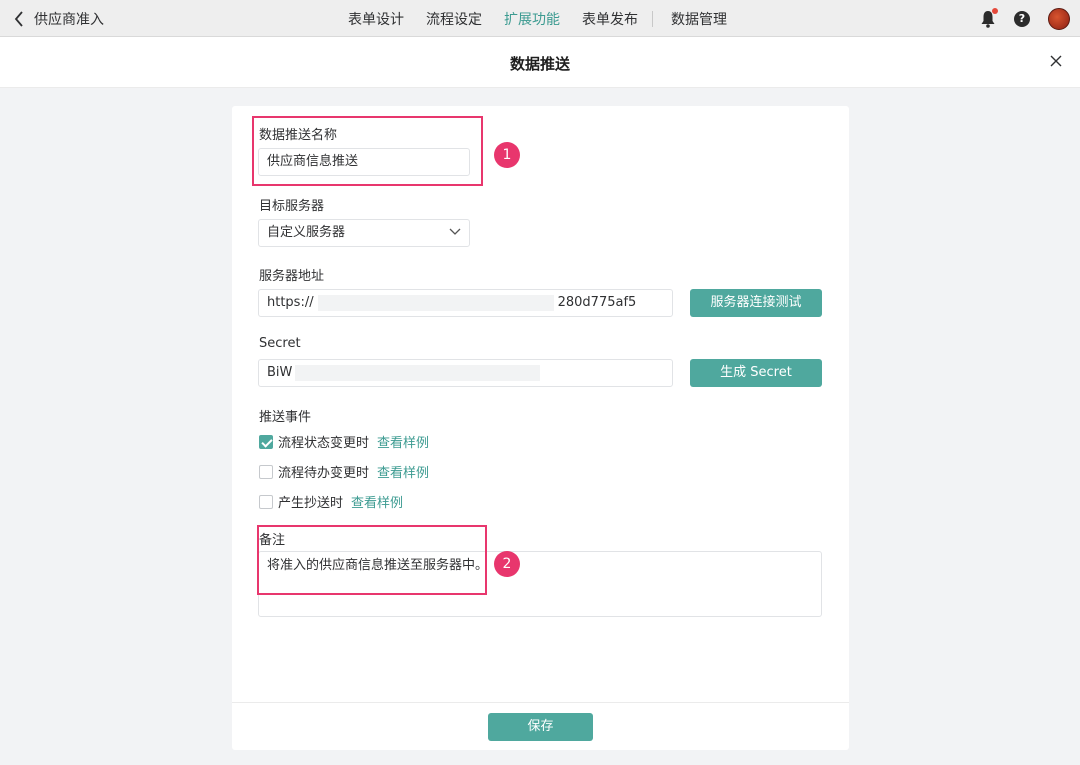  What do you see at coordinates (376, 19) in the screenshot?
I see `nav-form-design: 表单设计` at bounding box center [376, 19].